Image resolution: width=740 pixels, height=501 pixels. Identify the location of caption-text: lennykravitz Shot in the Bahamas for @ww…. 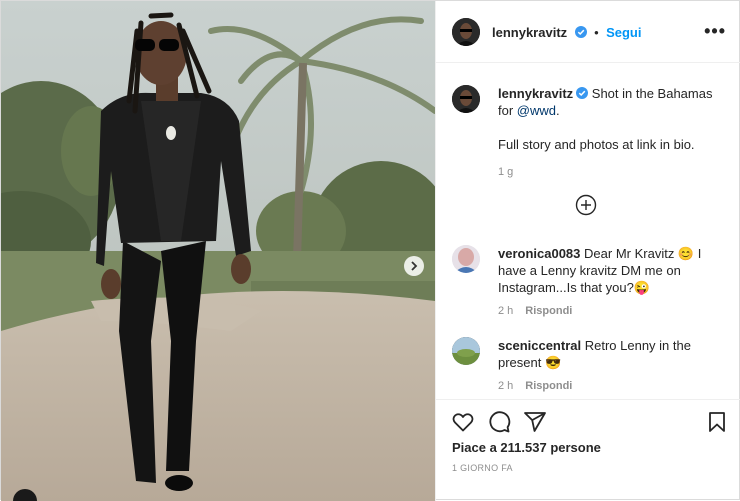
(612, 133).